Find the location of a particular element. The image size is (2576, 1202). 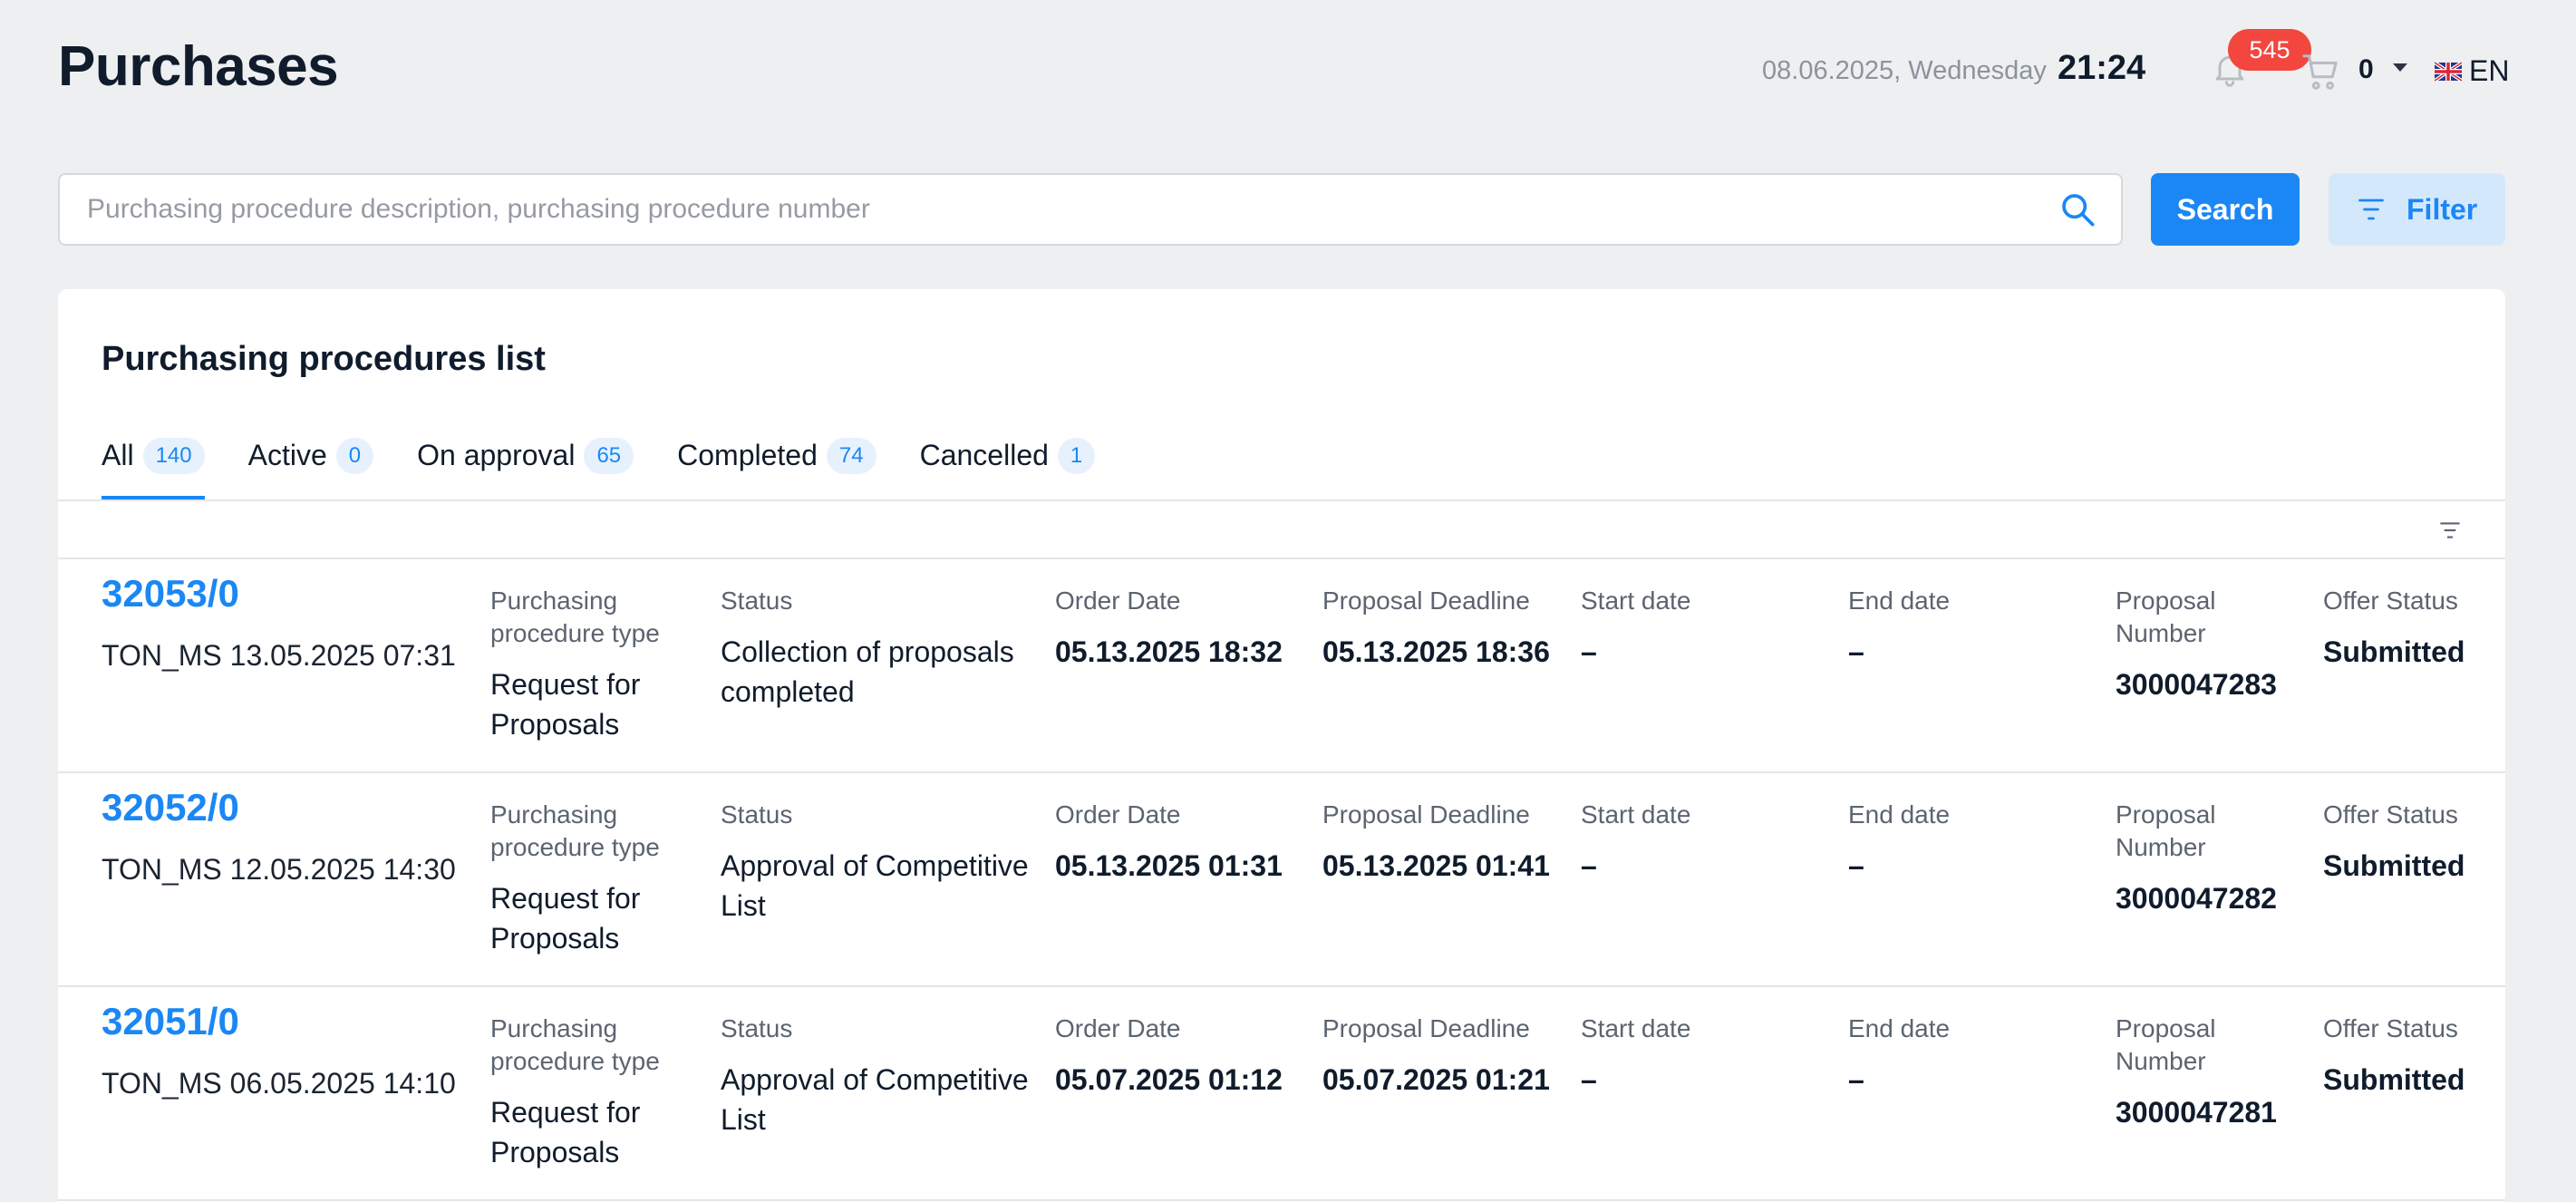

card-title: Purchasing procedures list is located at coordinates (324, 359).